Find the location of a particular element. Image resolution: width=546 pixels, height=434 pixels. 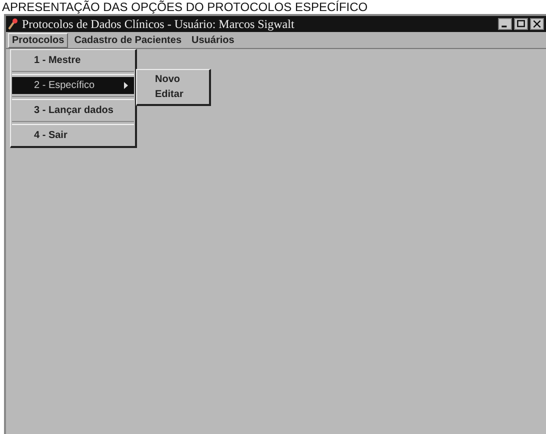

menu-bar-item: Protocolos is located at coordinates (38, 40).